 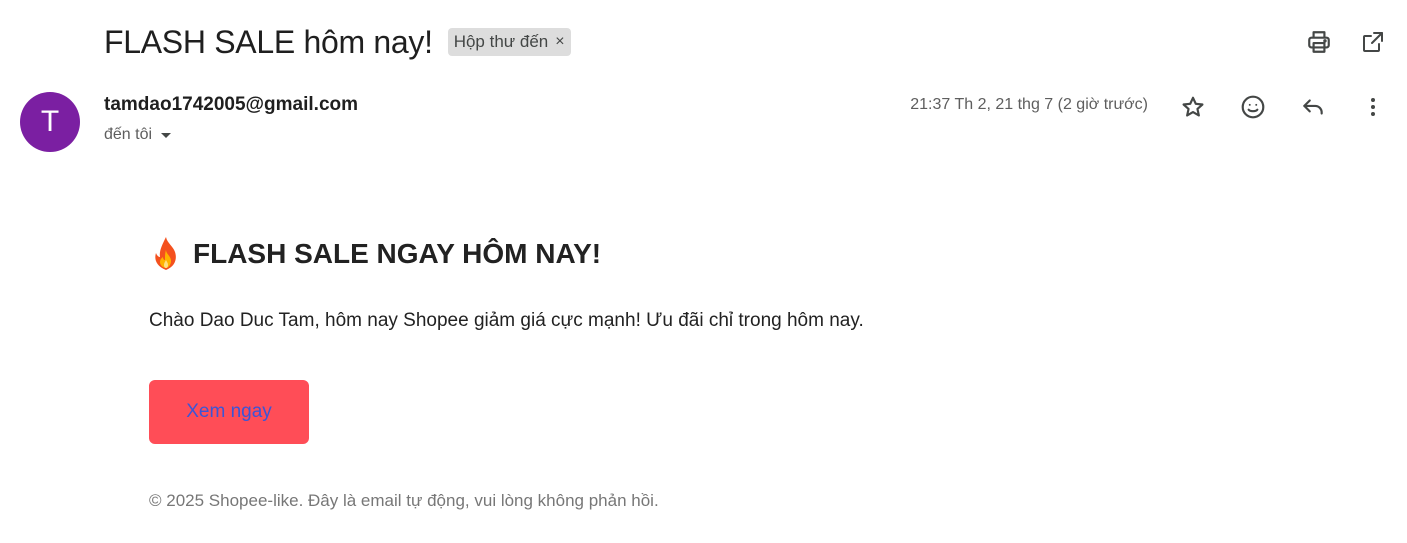 What do you see at coordinates (501, 41) in the screenshot?
I see `inbox-label-text: Hộp thư đến` at bounding box center [501, 41].